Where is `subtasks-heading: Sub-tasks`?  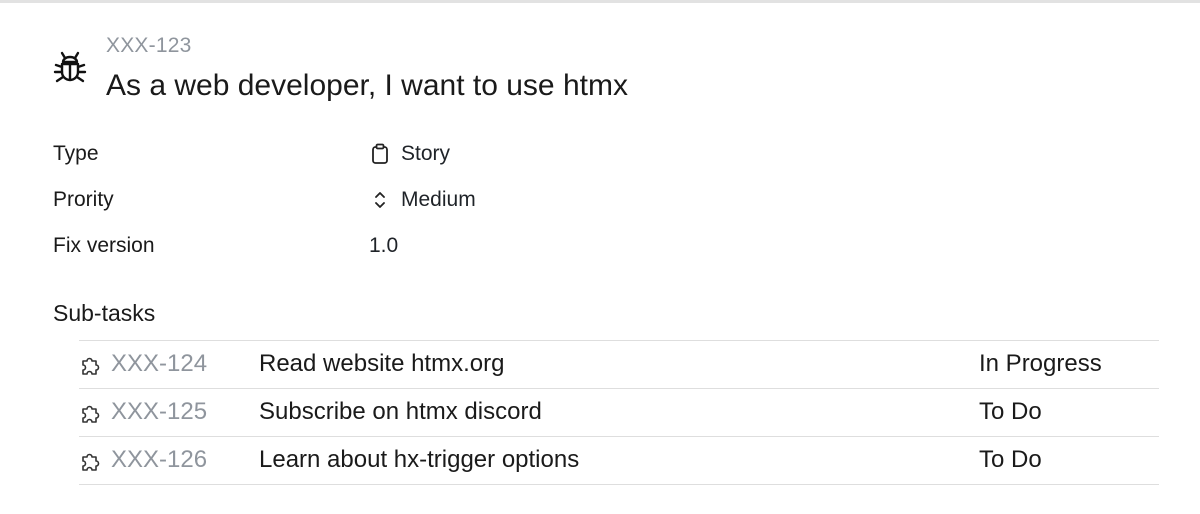
subtasks-heading: Sub-tasks is located at coordinates (104, 313).